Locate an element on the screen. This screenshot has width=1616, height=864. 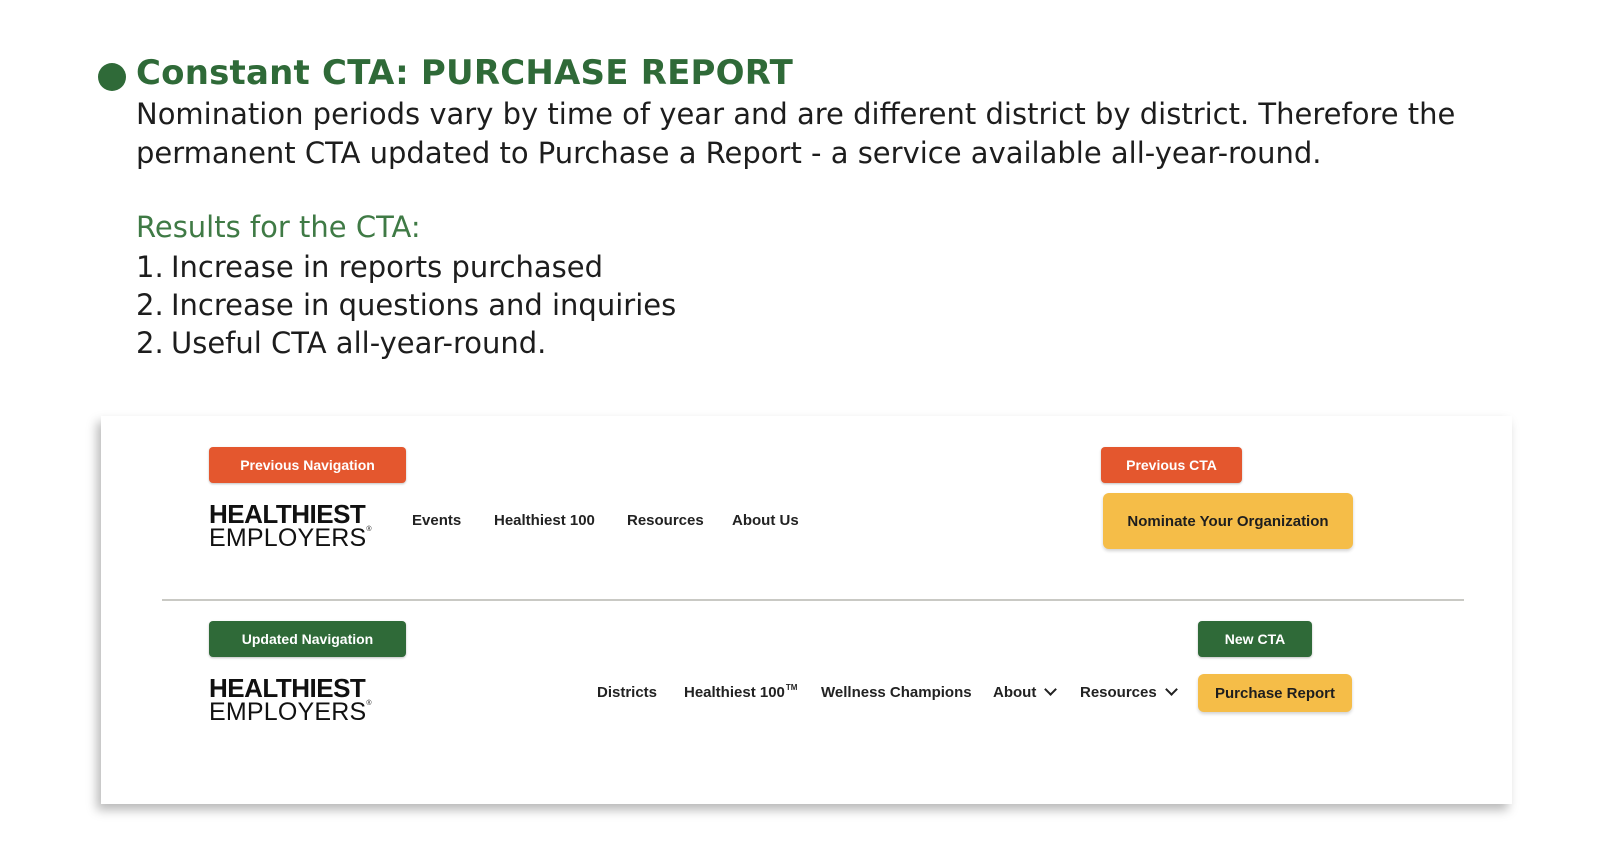
nav-healthiest-100: Healthiest 100 is located at coordinates (544, 520).